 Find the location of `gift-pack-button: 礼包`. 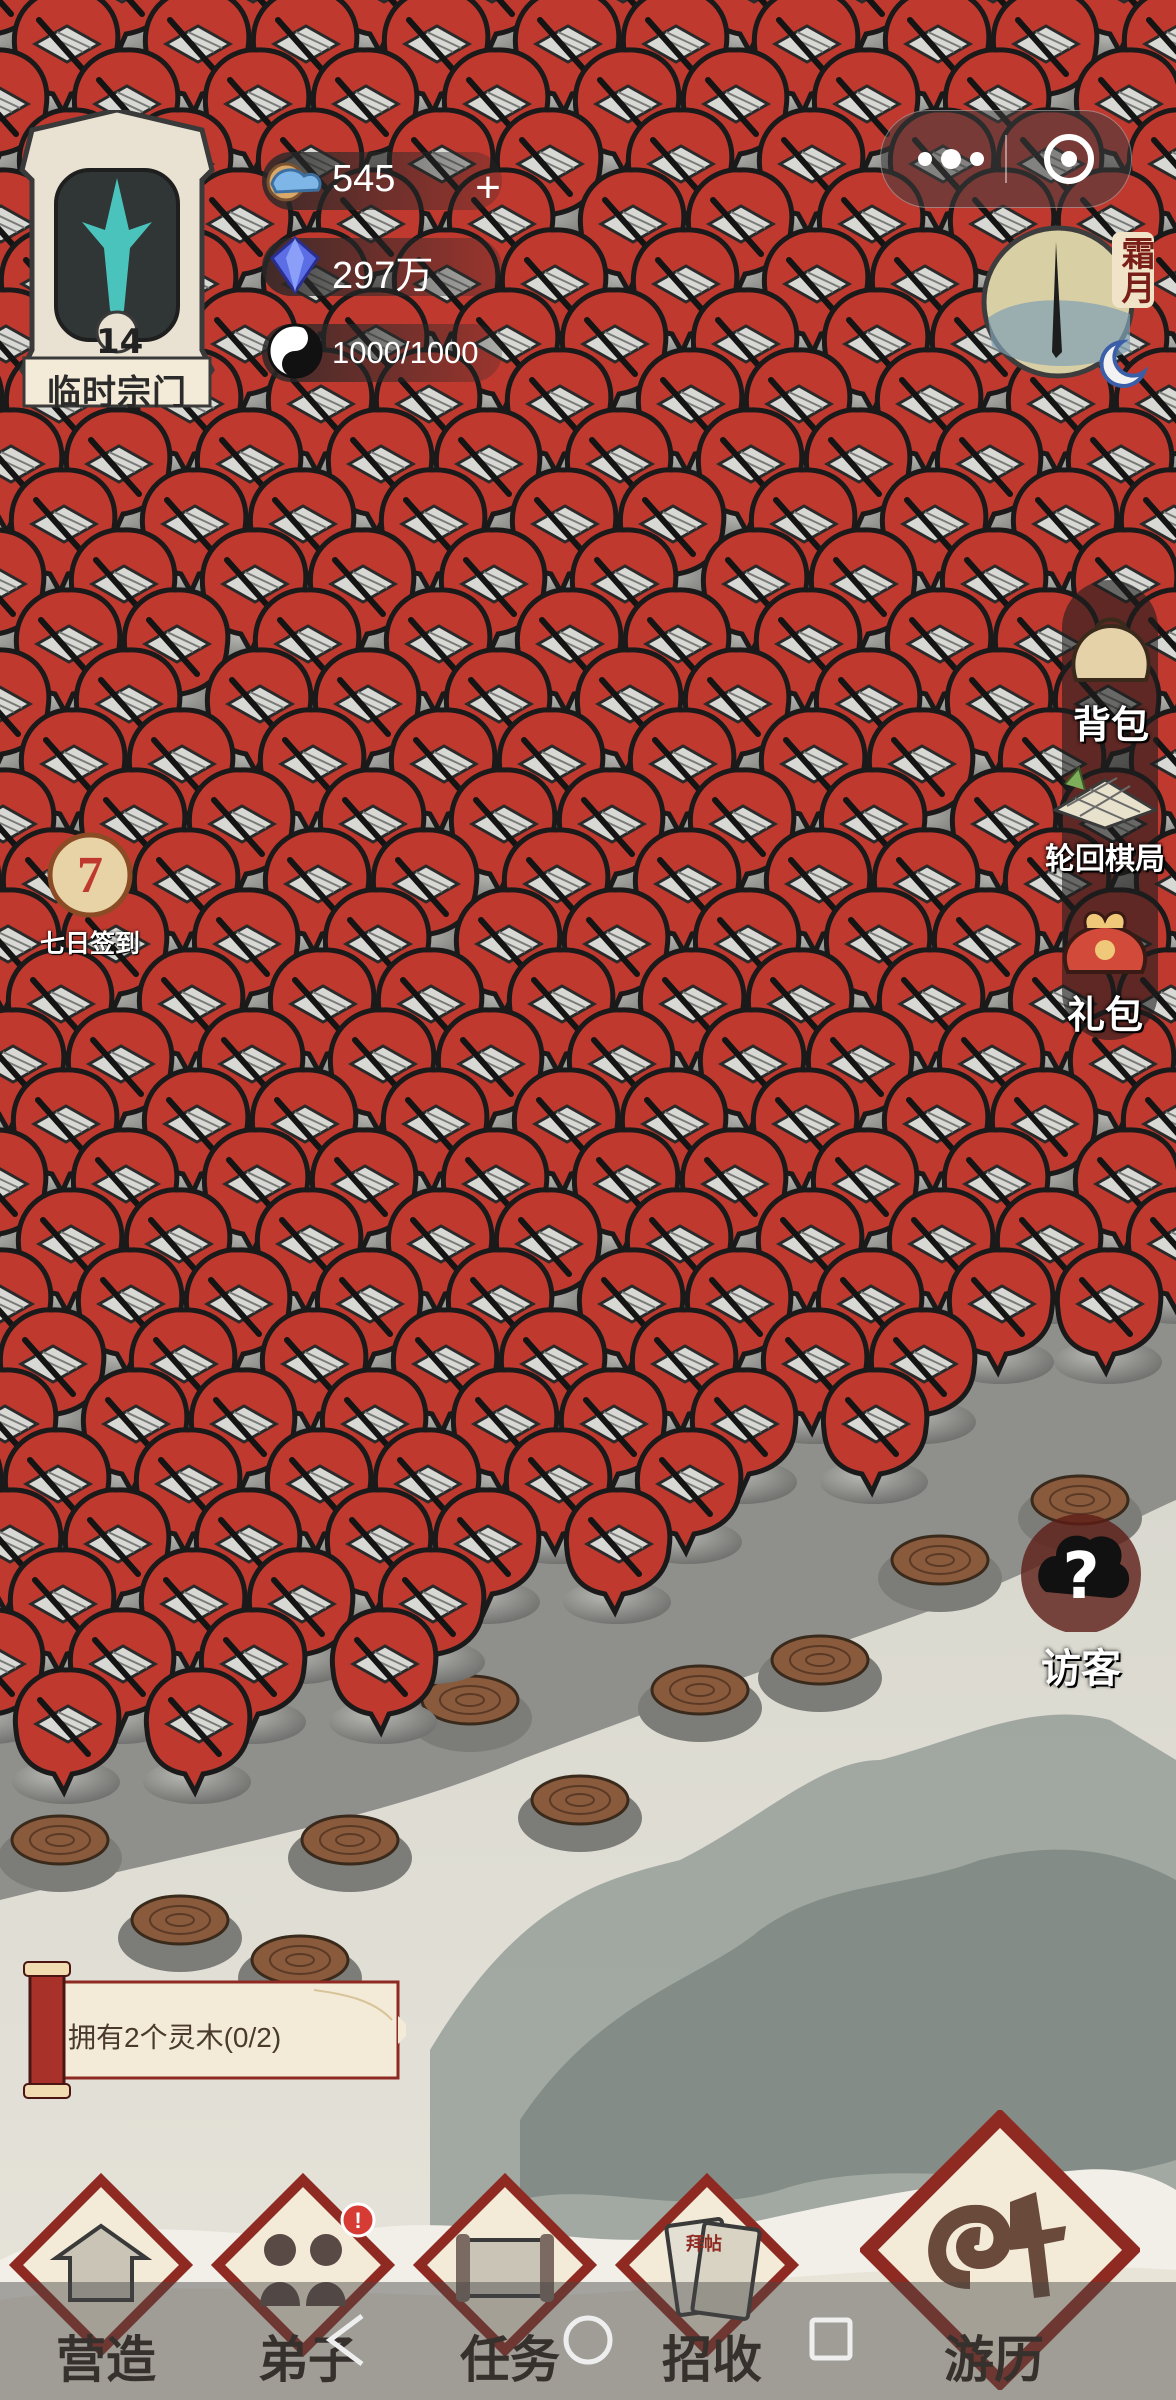

gift-pack-button: 礼包 is located at coordinates (1103, 969).